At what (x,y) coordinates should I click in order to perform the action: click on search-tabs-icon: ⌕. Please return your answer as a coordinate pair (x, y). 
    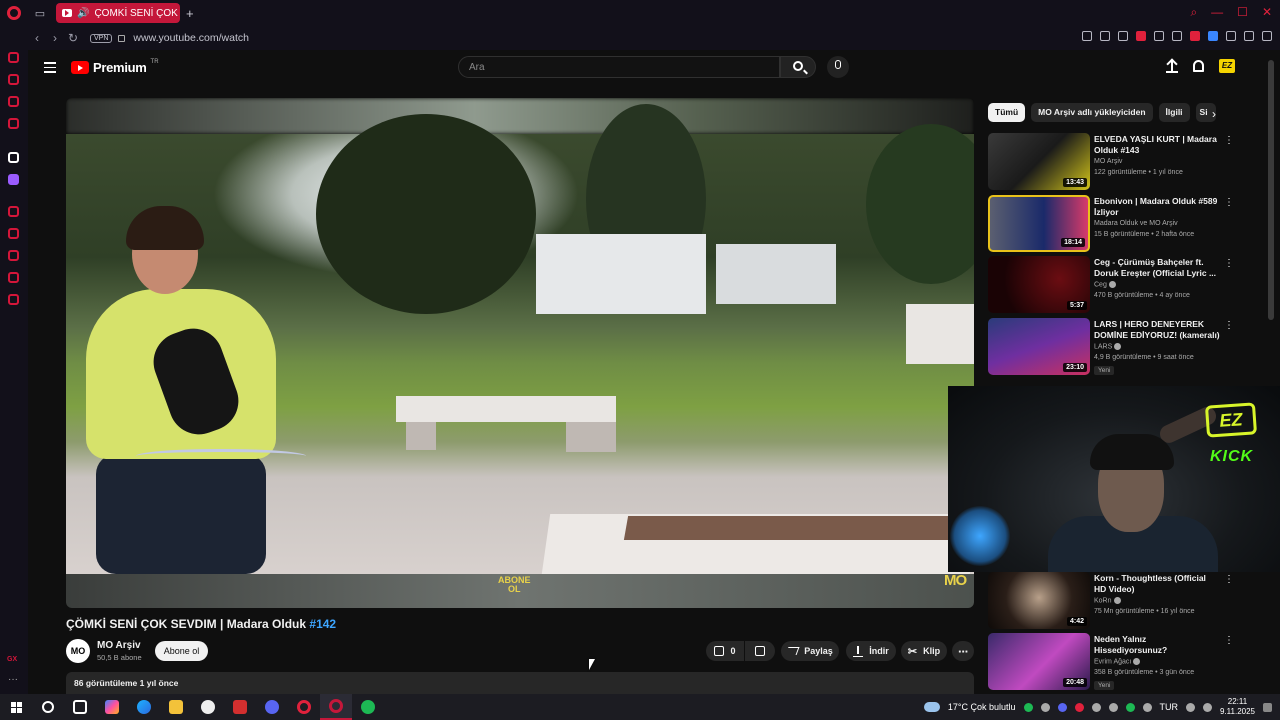
    Looking at the image, I should click on (1193, 12).